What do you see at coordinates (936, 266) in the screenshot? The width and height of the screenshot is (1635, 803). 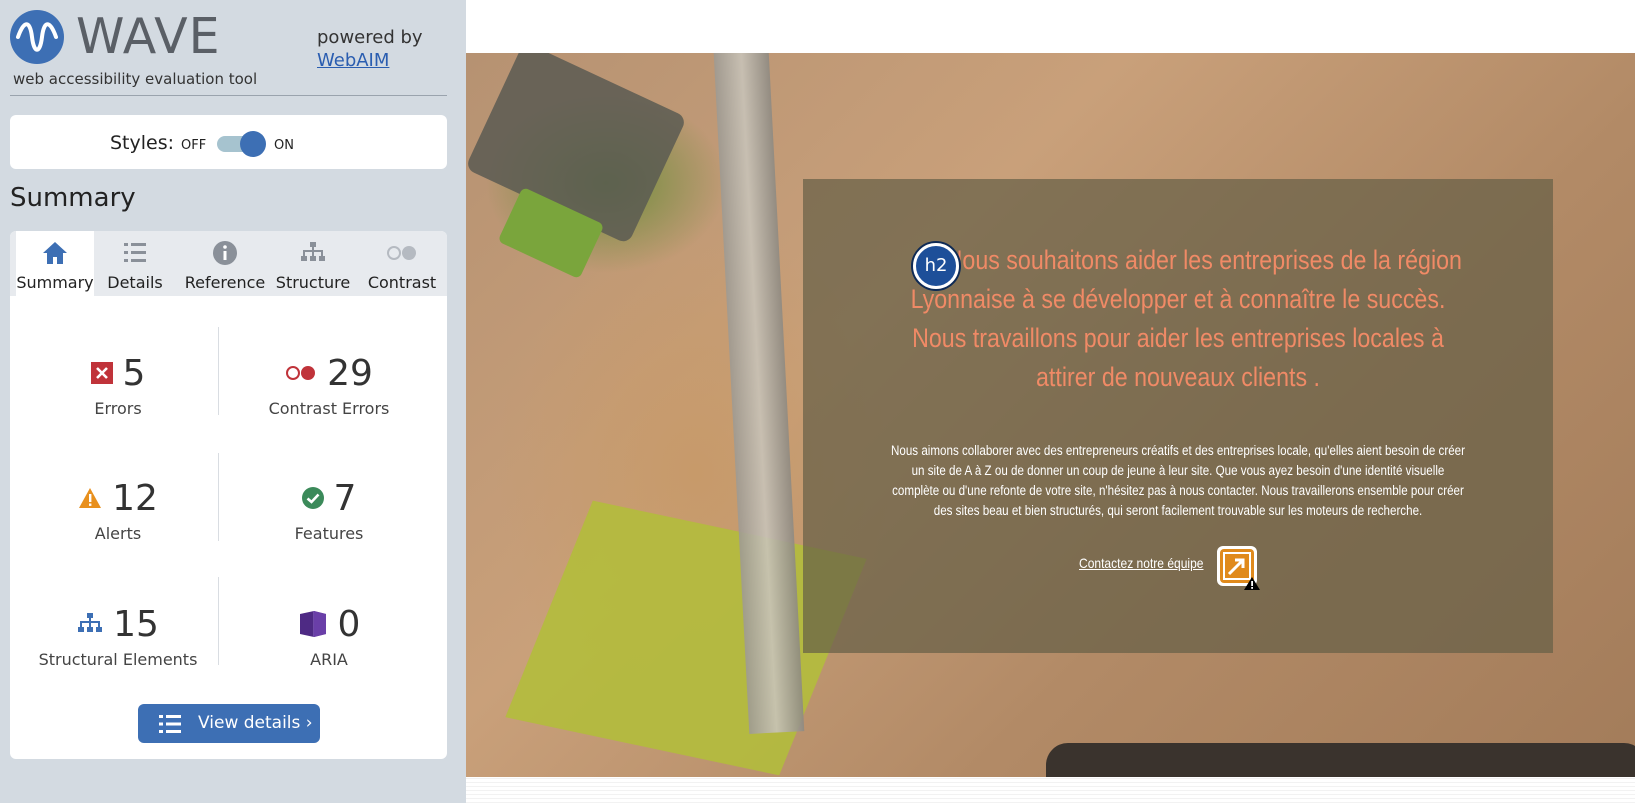 I see `wave-h2-badge: h2` at bounding box center [936, 266].